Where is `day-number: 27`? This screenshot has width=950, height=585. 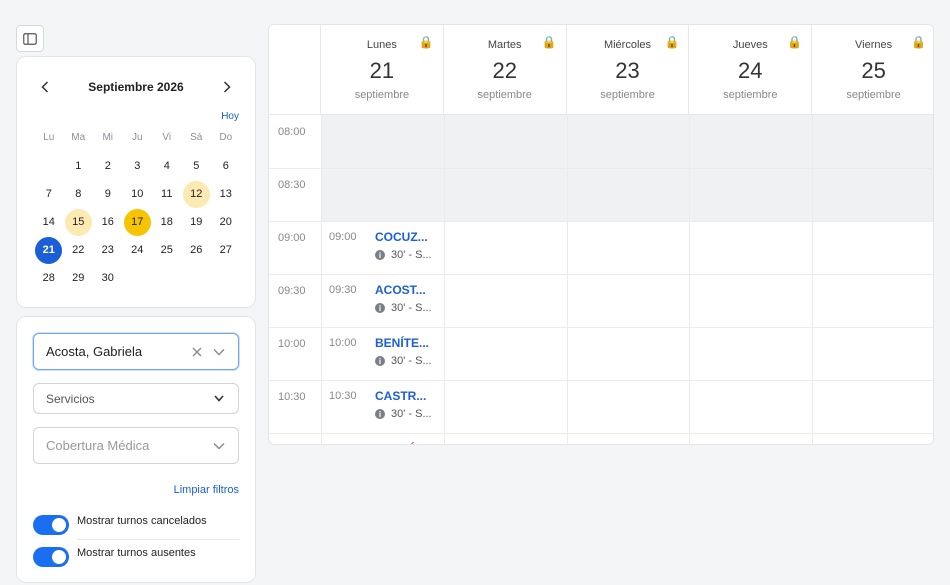
day-number: 27 is located at coordinates (225, 250).